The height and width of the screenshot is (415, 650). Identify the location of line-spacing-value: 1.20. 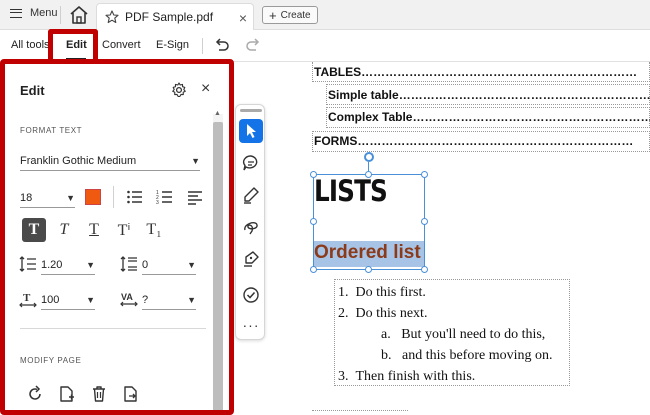
(52, 264).